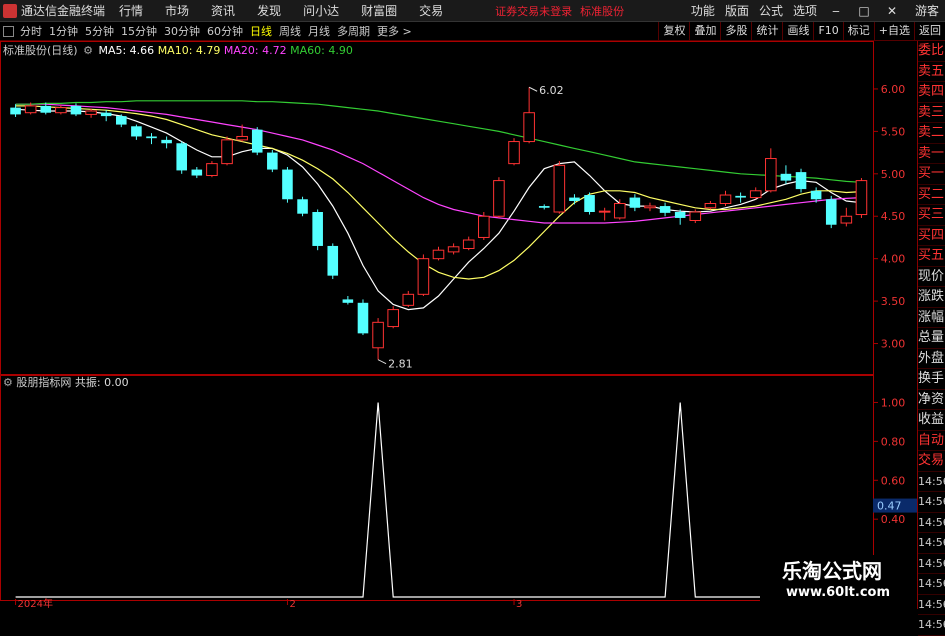 The image size is (945, 636). What do you see at coordinates (893, 31) in the screenshot?
I see `add-watchlist-button: +自选` at bounding box center [893, 31].